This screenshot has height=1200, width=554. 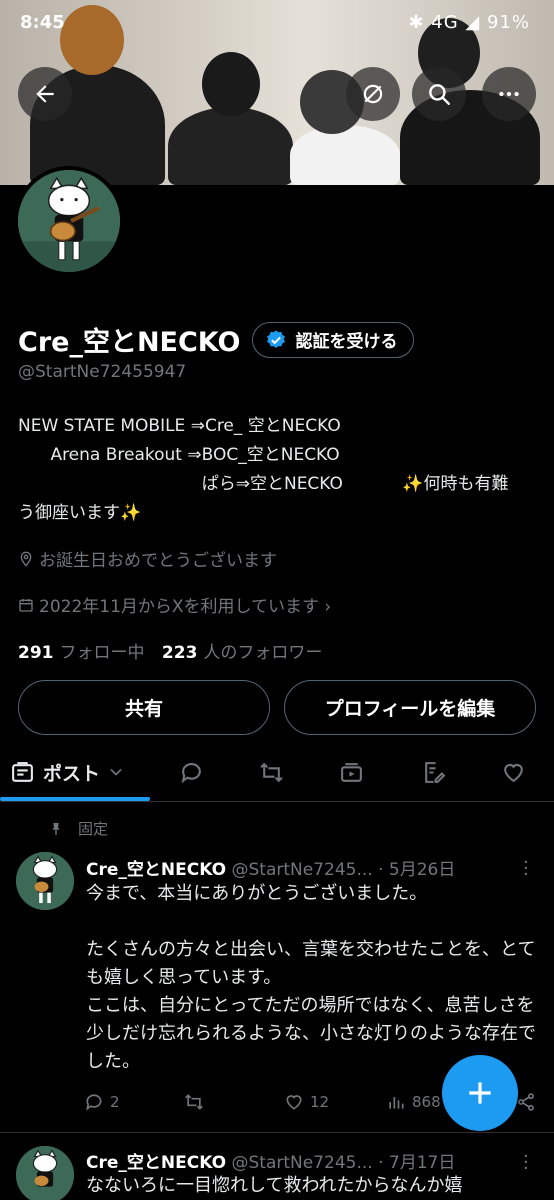 I want to click on reply-action: 2, so click(x=102, y=1102).